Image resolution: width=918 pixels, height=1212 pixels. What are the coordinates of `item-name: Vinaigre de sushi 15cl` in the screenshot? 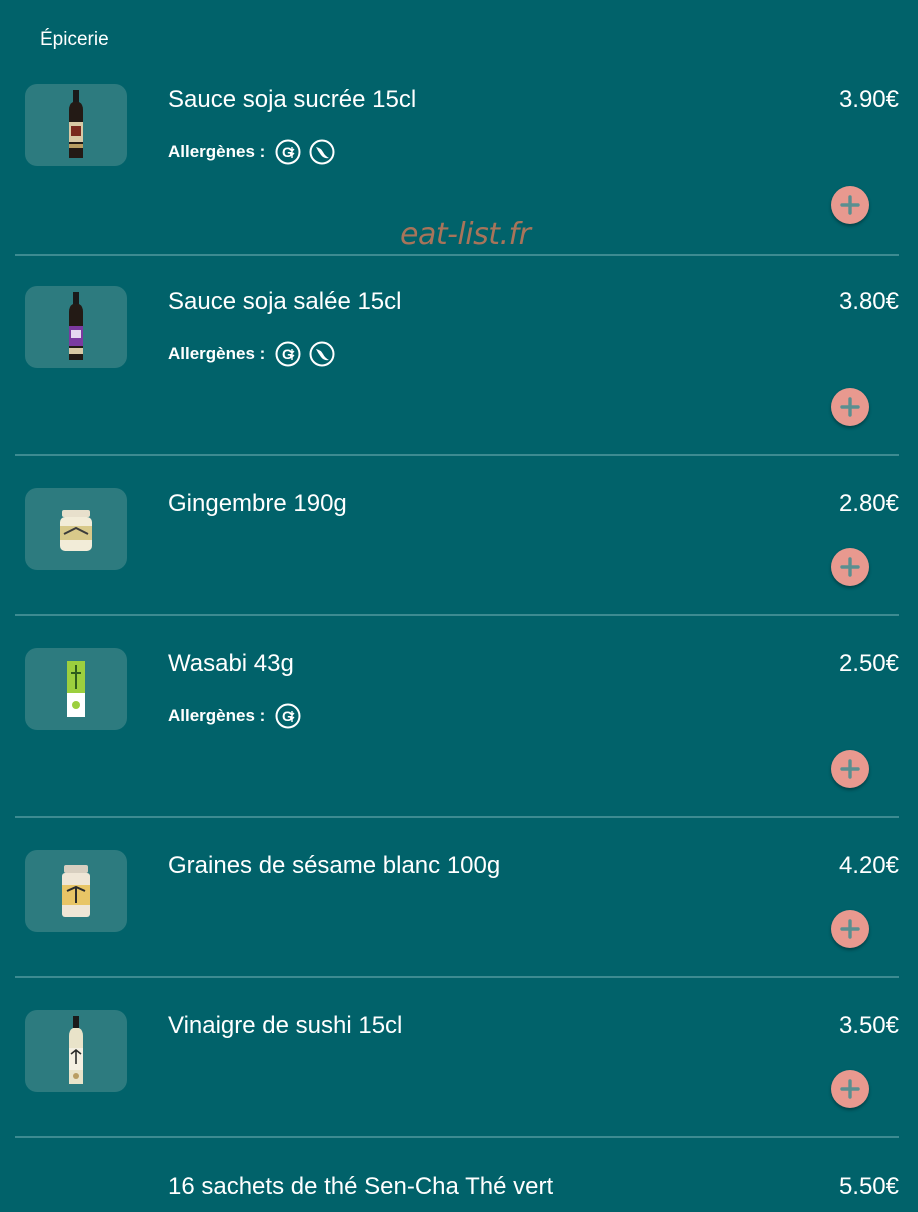 It's located at (285, 1025).